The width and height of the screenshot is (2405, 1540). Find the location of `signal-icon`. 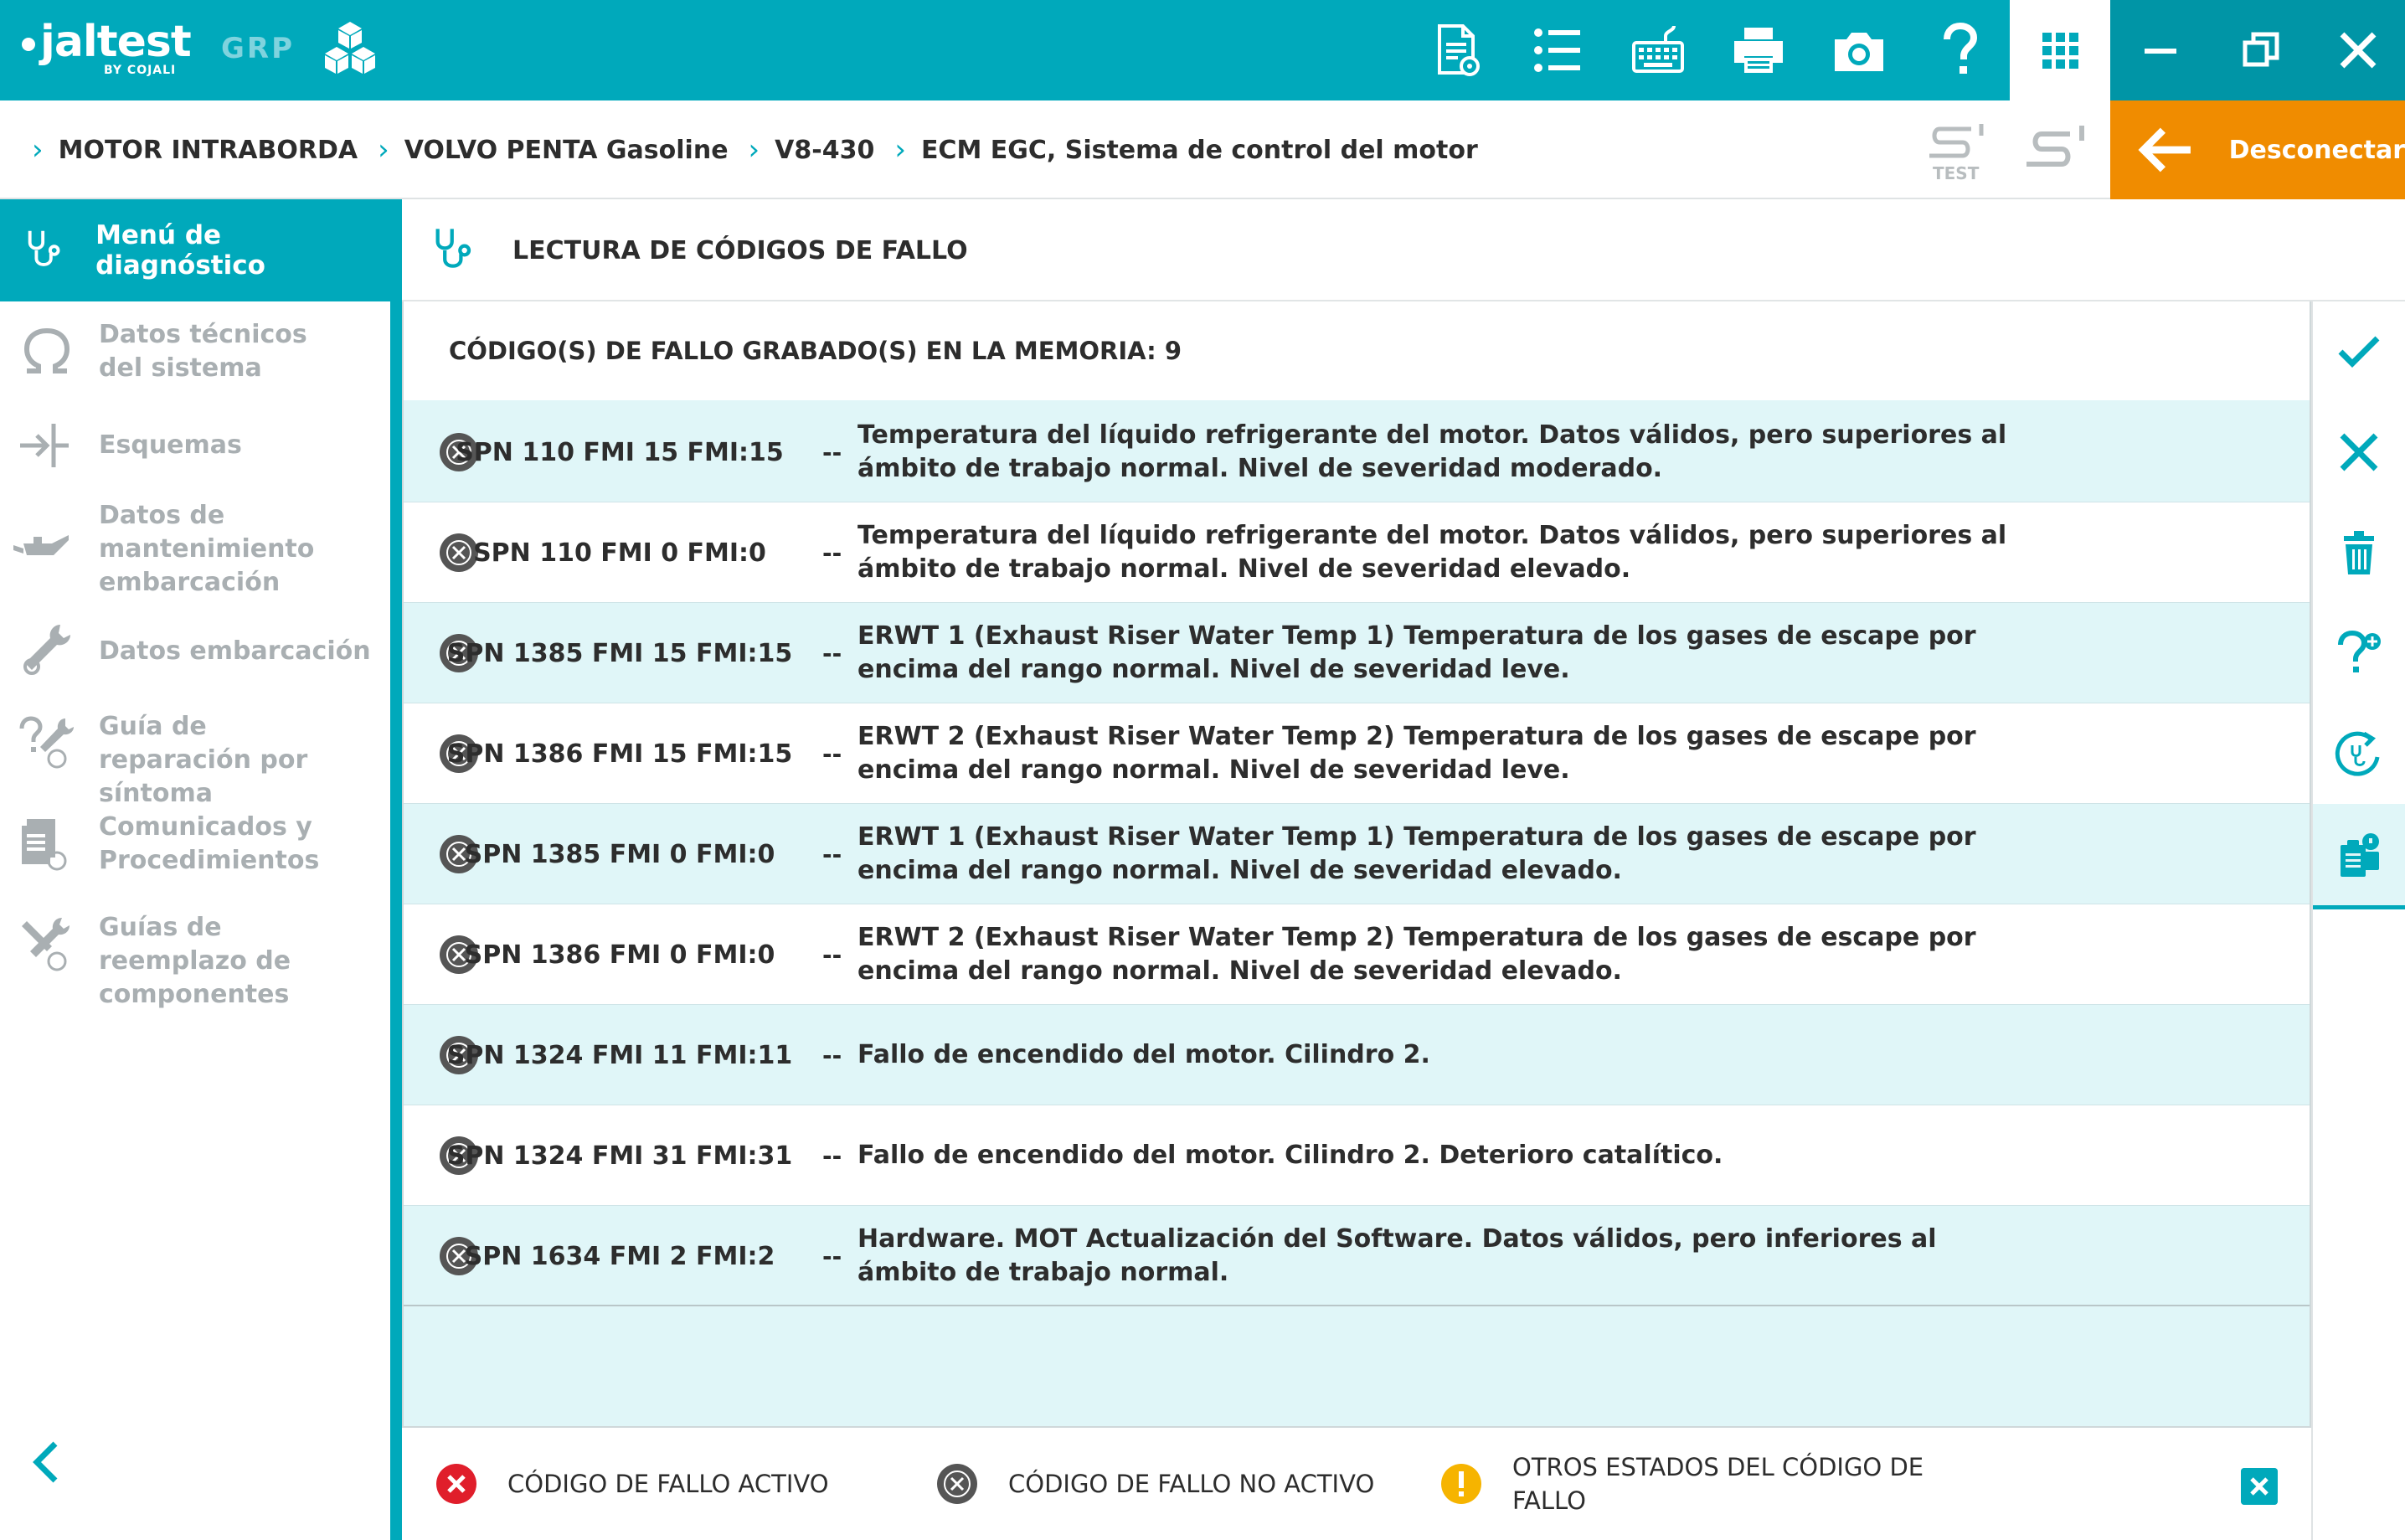

signal-icon is located at coordinates (2056, 150).